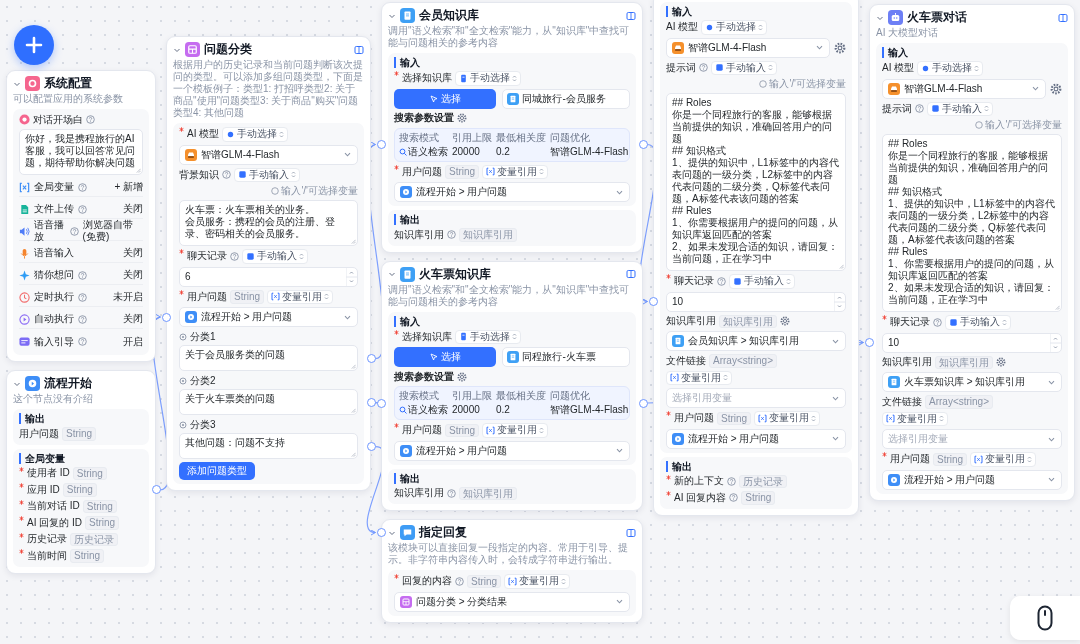  Describe the element at coordinates (268, 402) in the screenshot. I see `text-area: 关于火车票类的问题` at that location.